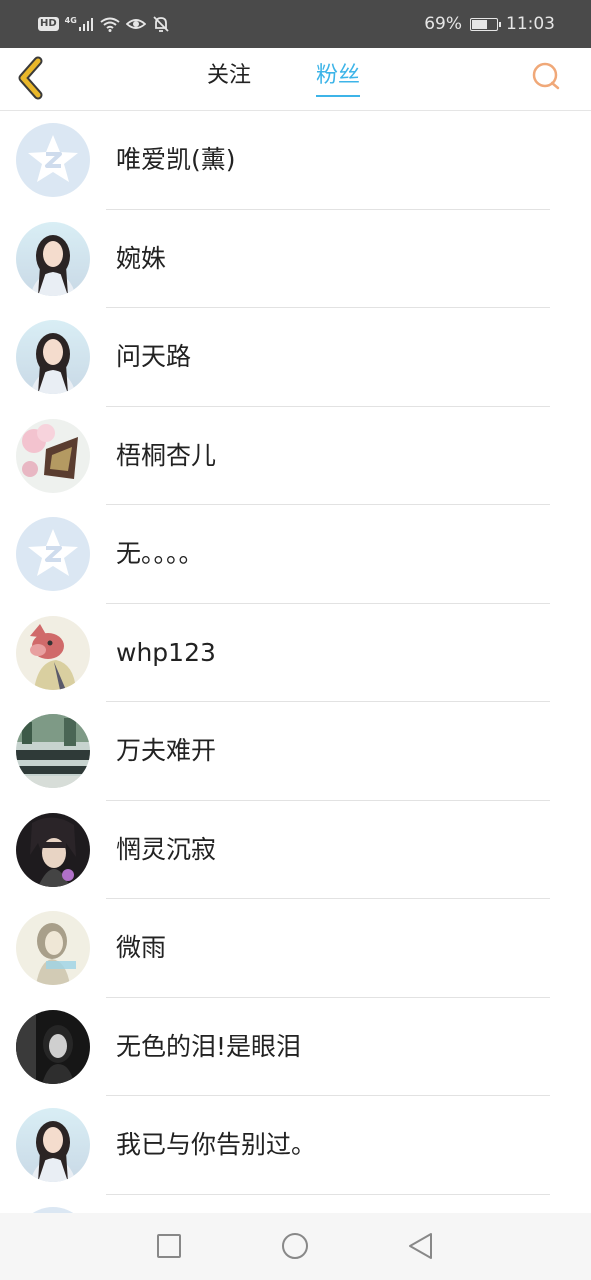 The height and width of the screenshot is (1280, 591). What do you see at coordinates (546, 78) in the screenshot?
I see `search-icon` at bounding box center [546, 78].